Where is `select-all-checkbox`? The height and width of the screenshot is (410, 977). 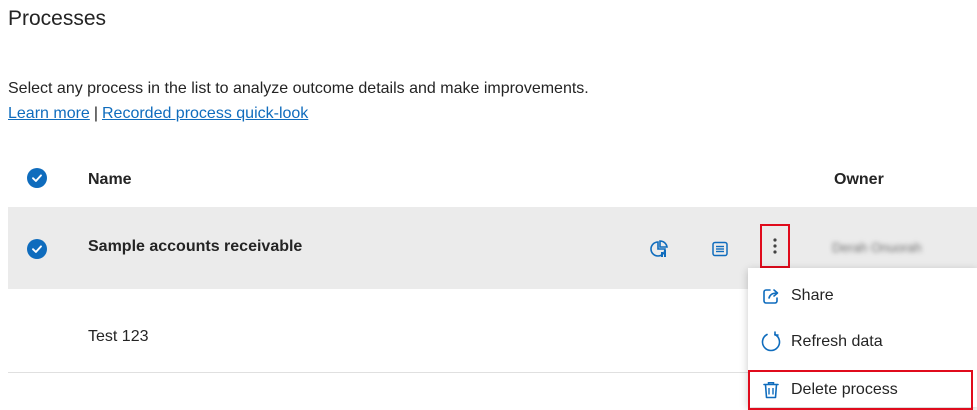 select-all-checkbox is located at coordinates (37, 178).